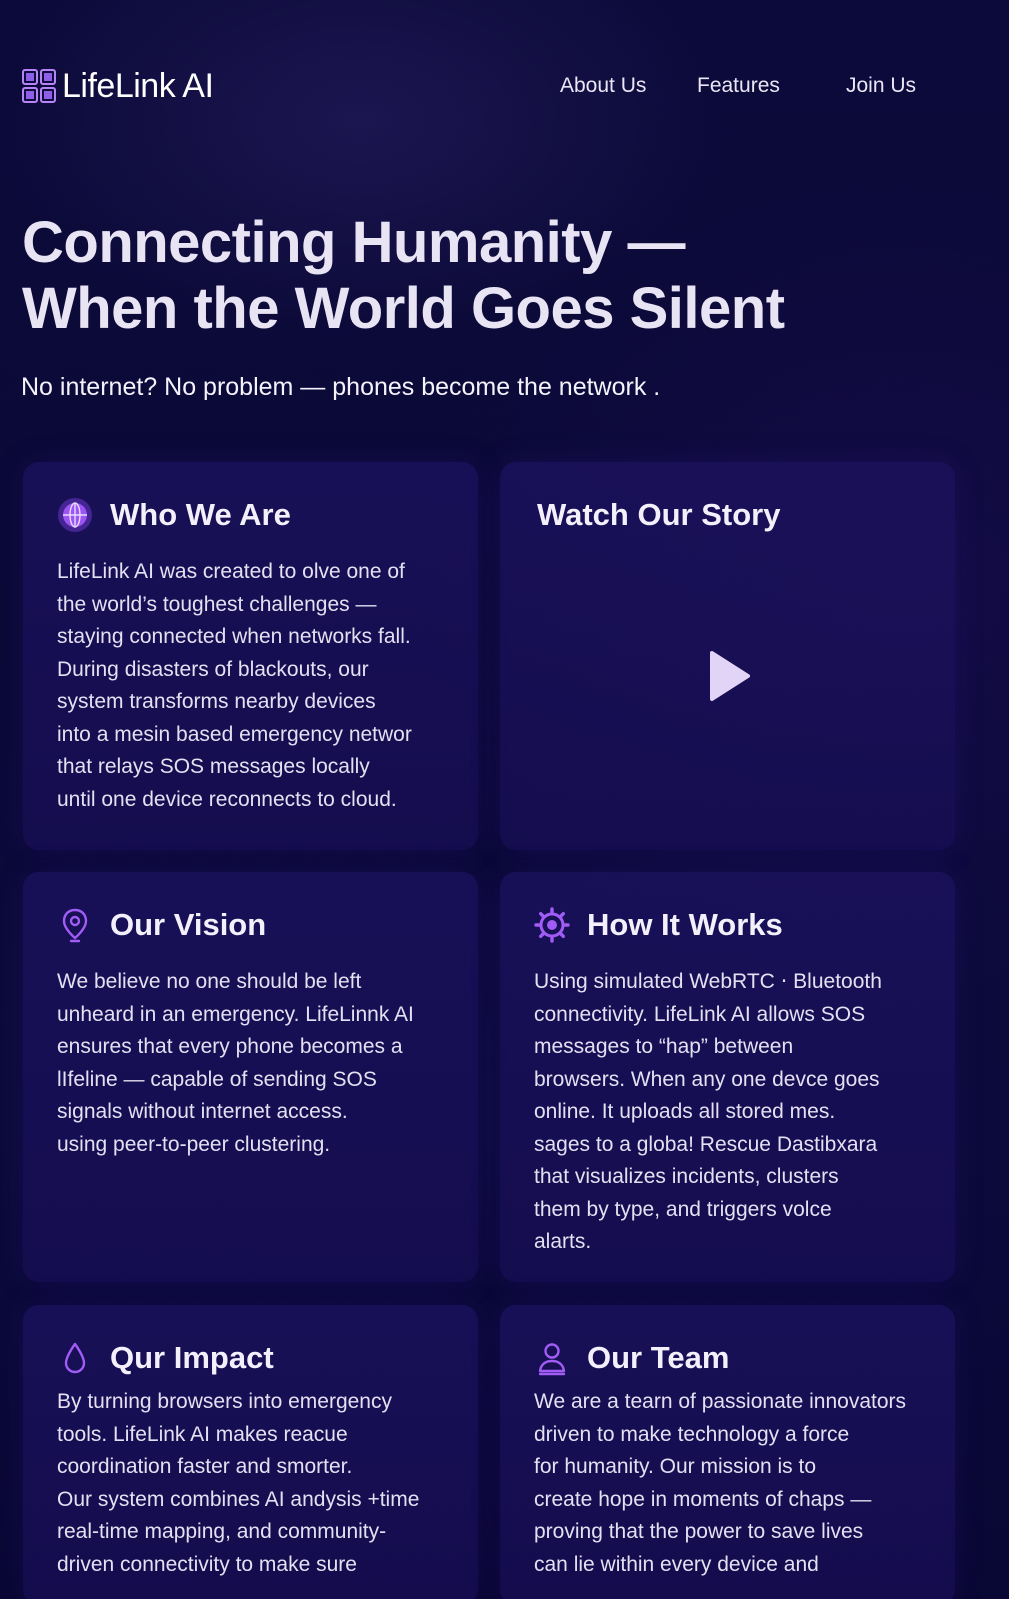 The height and width of the screenshot is (1599, 1009). I want to click on card-text-line: them by type, and triggers volce, so click(683, 1209).